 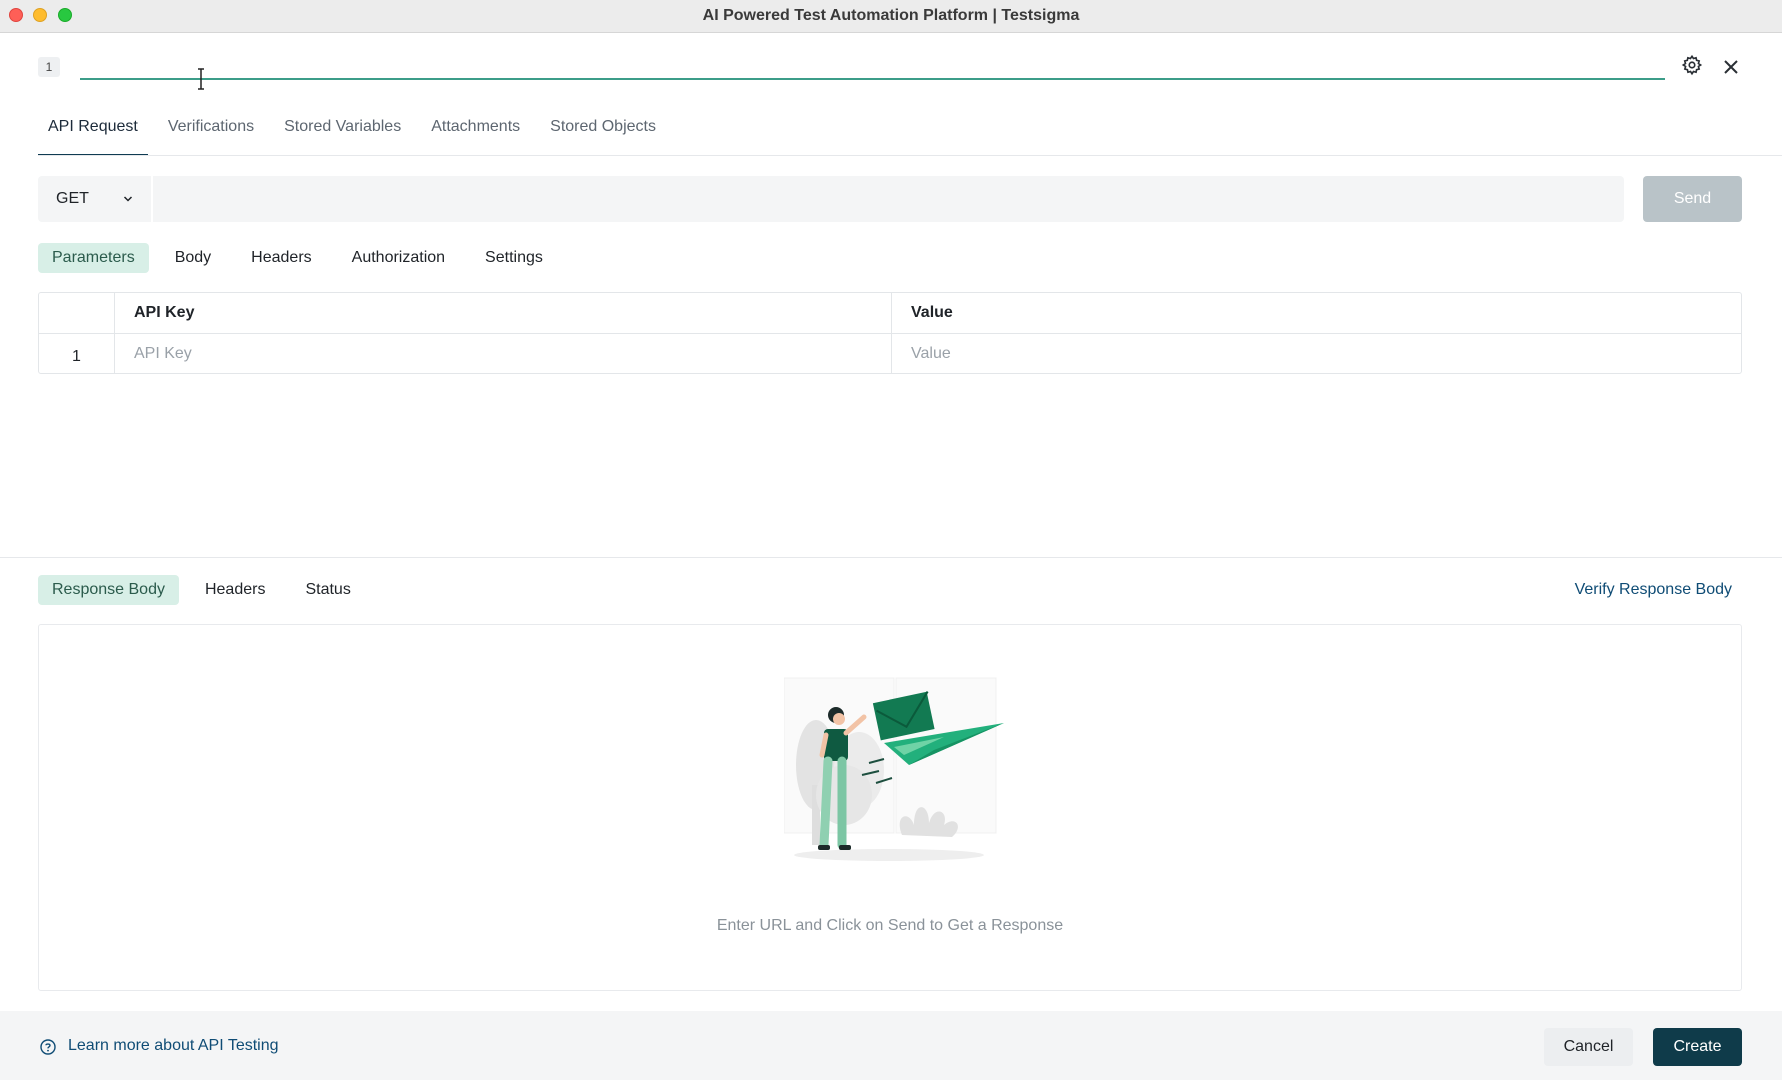 I want to click on http-method-value: GET, so click(x=72, y=198).